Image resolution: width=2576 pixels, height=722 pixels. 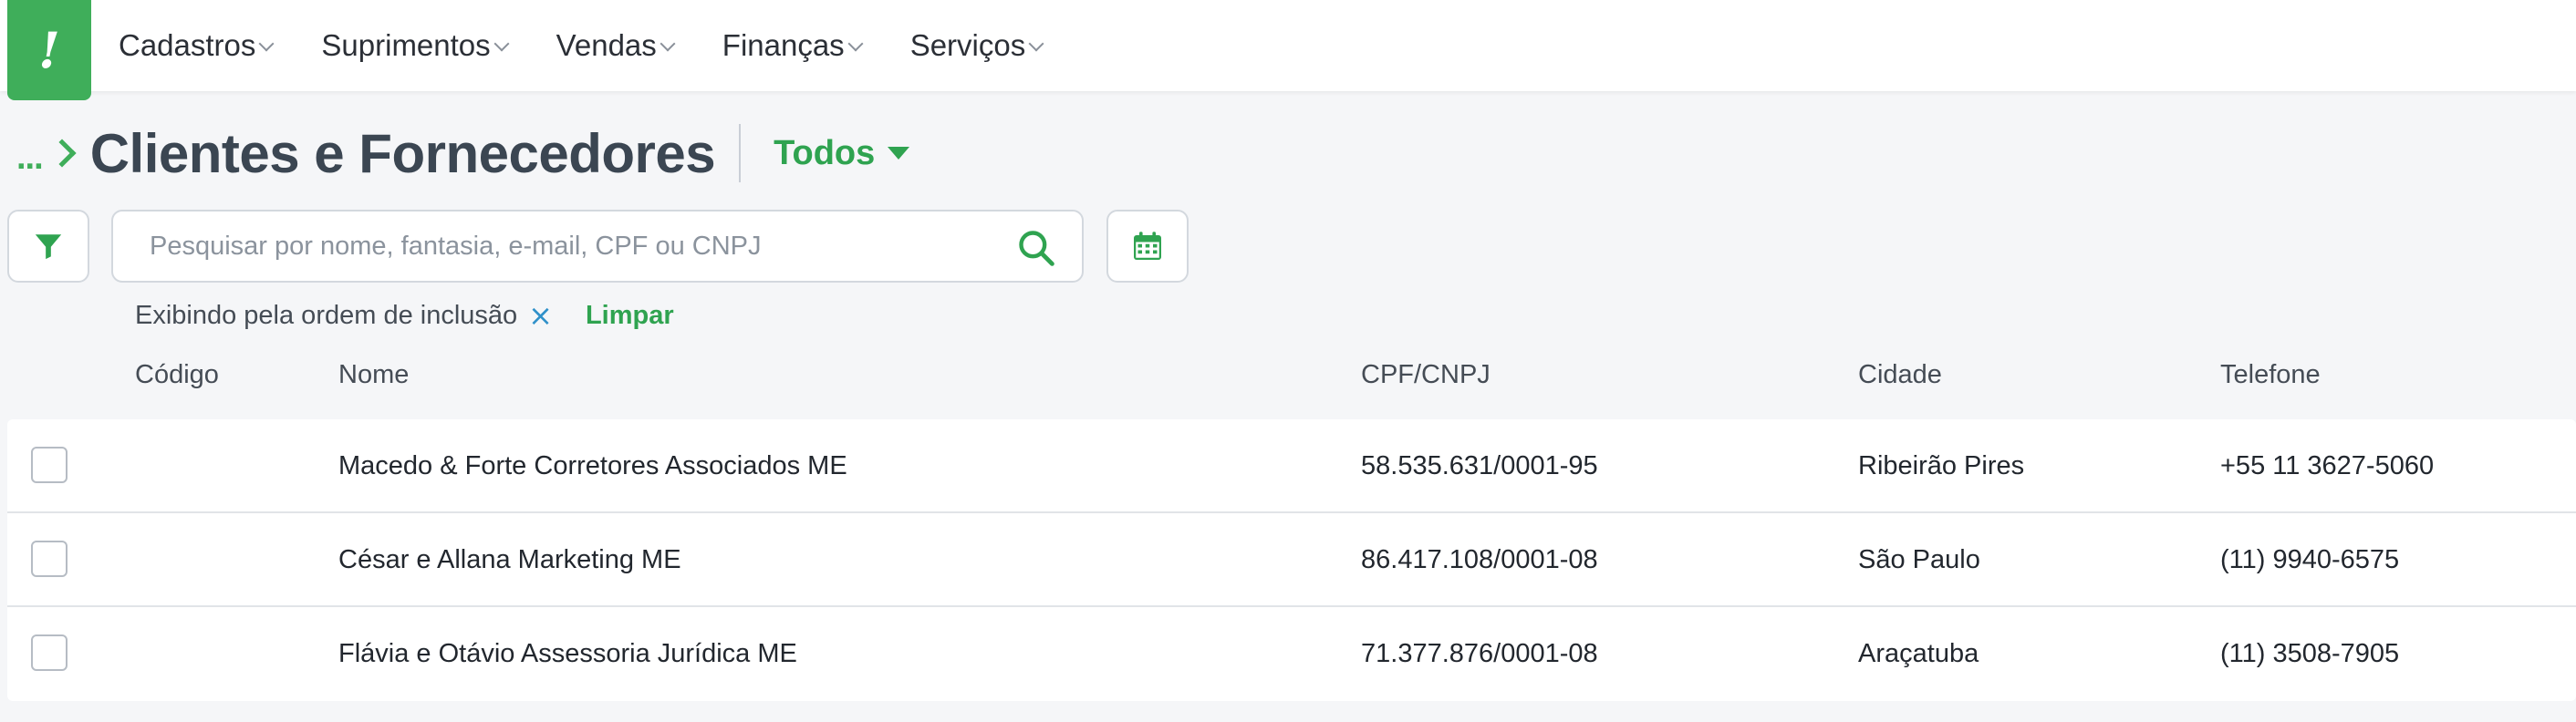 What do you see at coordinates (551, 246) in the screenshot?
I see `search-input` at bounding box center [551, 246].